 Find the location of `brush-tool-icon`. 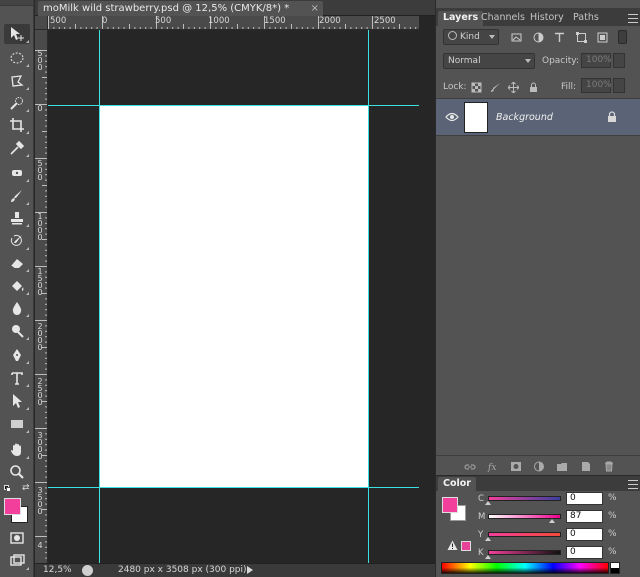

brush-tool-icon is located at coordinates (17, 196).